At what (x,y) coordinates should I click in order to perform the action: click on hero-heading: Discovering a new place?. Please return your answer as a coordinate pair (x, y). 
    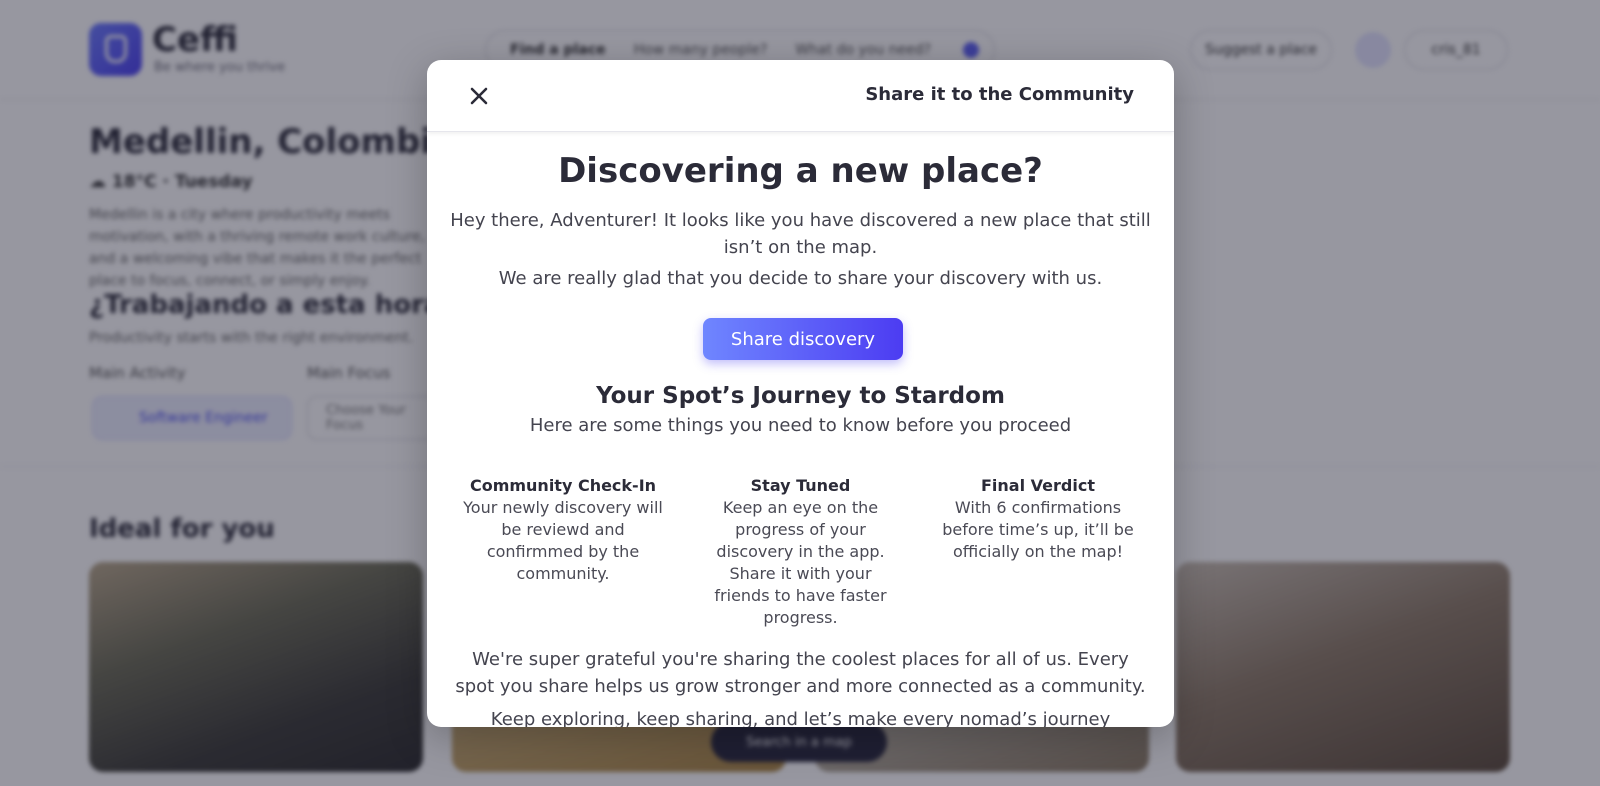
    Looking at the image, I should click on (800, 171).